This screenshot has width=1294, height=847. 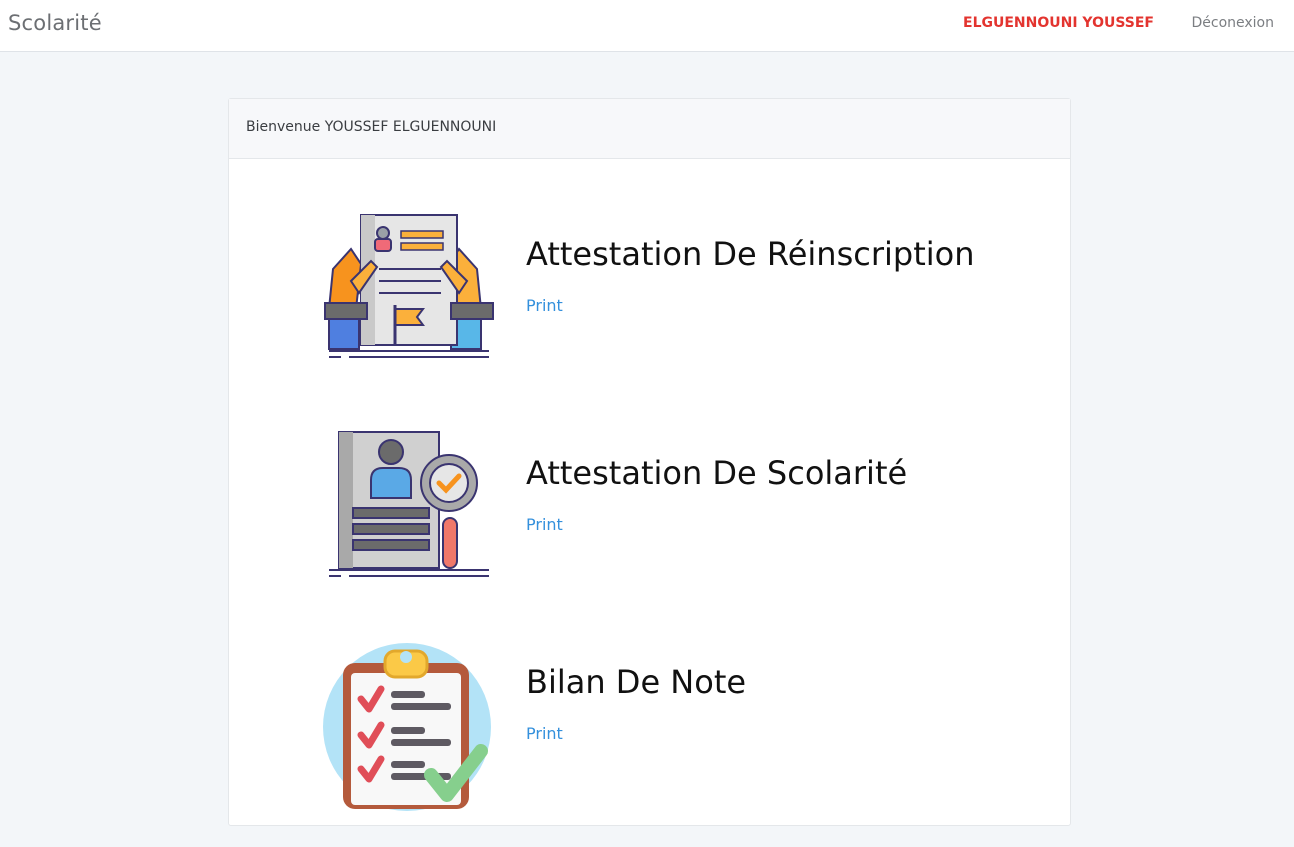 I want to click on logout-link: Déconexion, so click(x=1232, y=23).